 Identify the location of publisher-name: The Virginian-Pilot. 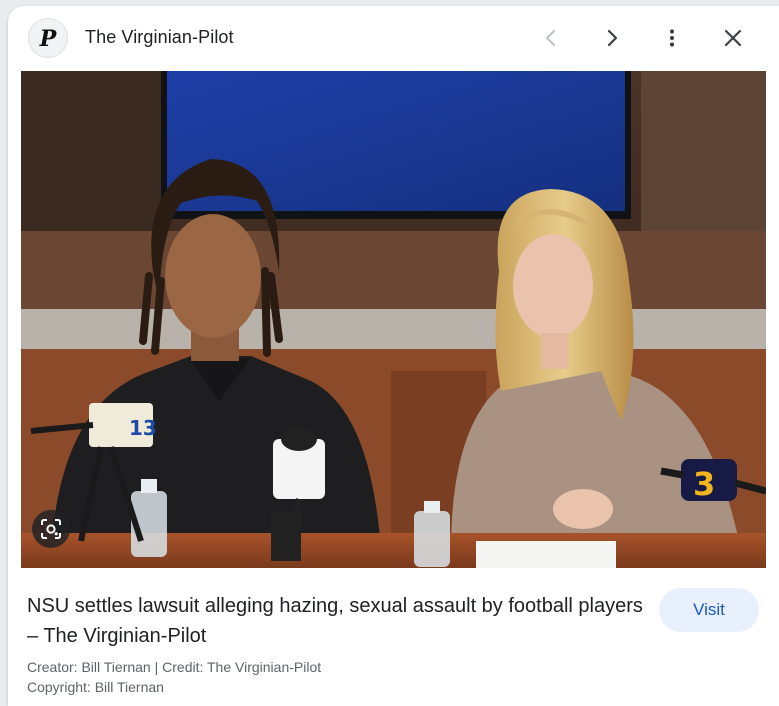
(159, 37).